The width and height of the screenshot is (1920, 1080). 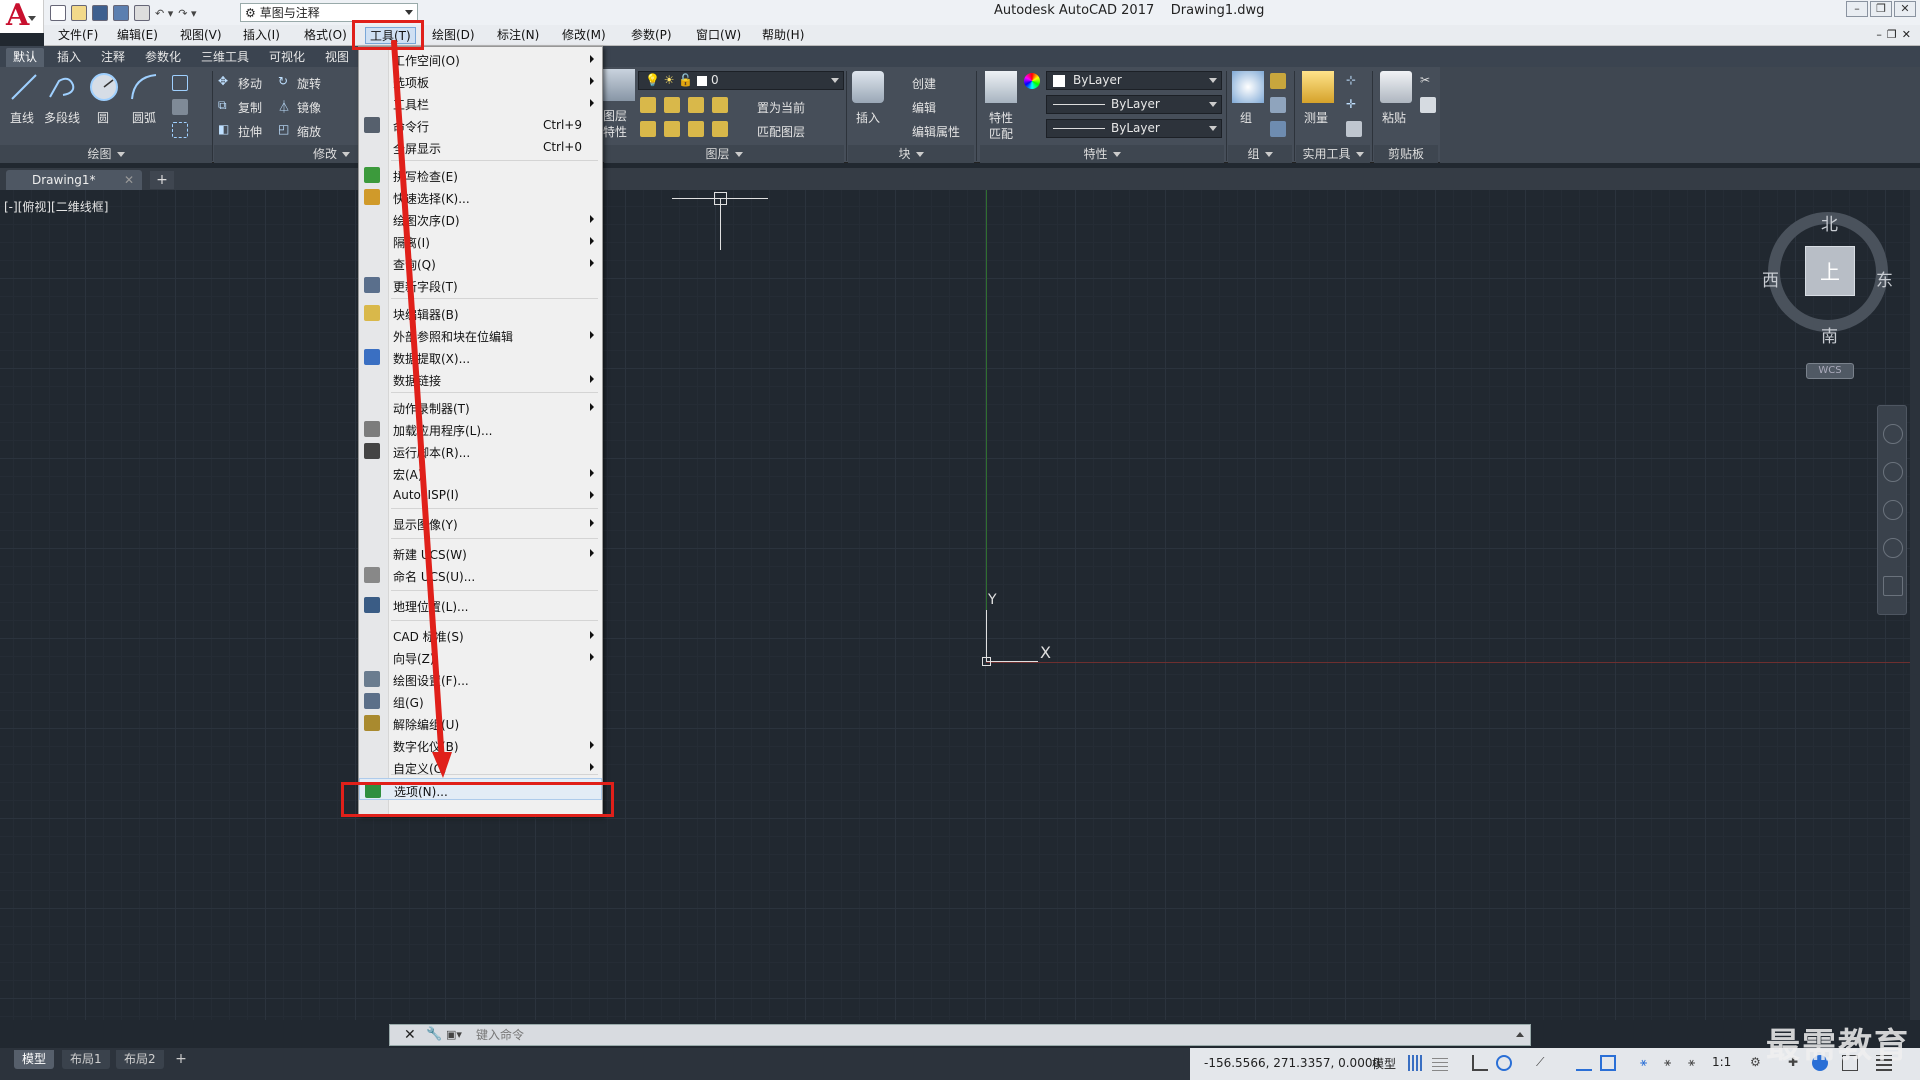 What do you see at coordinates (284, 106) in the screenshot?
I see `mirror-icon: ⏃` at bounding box center [284, 106].